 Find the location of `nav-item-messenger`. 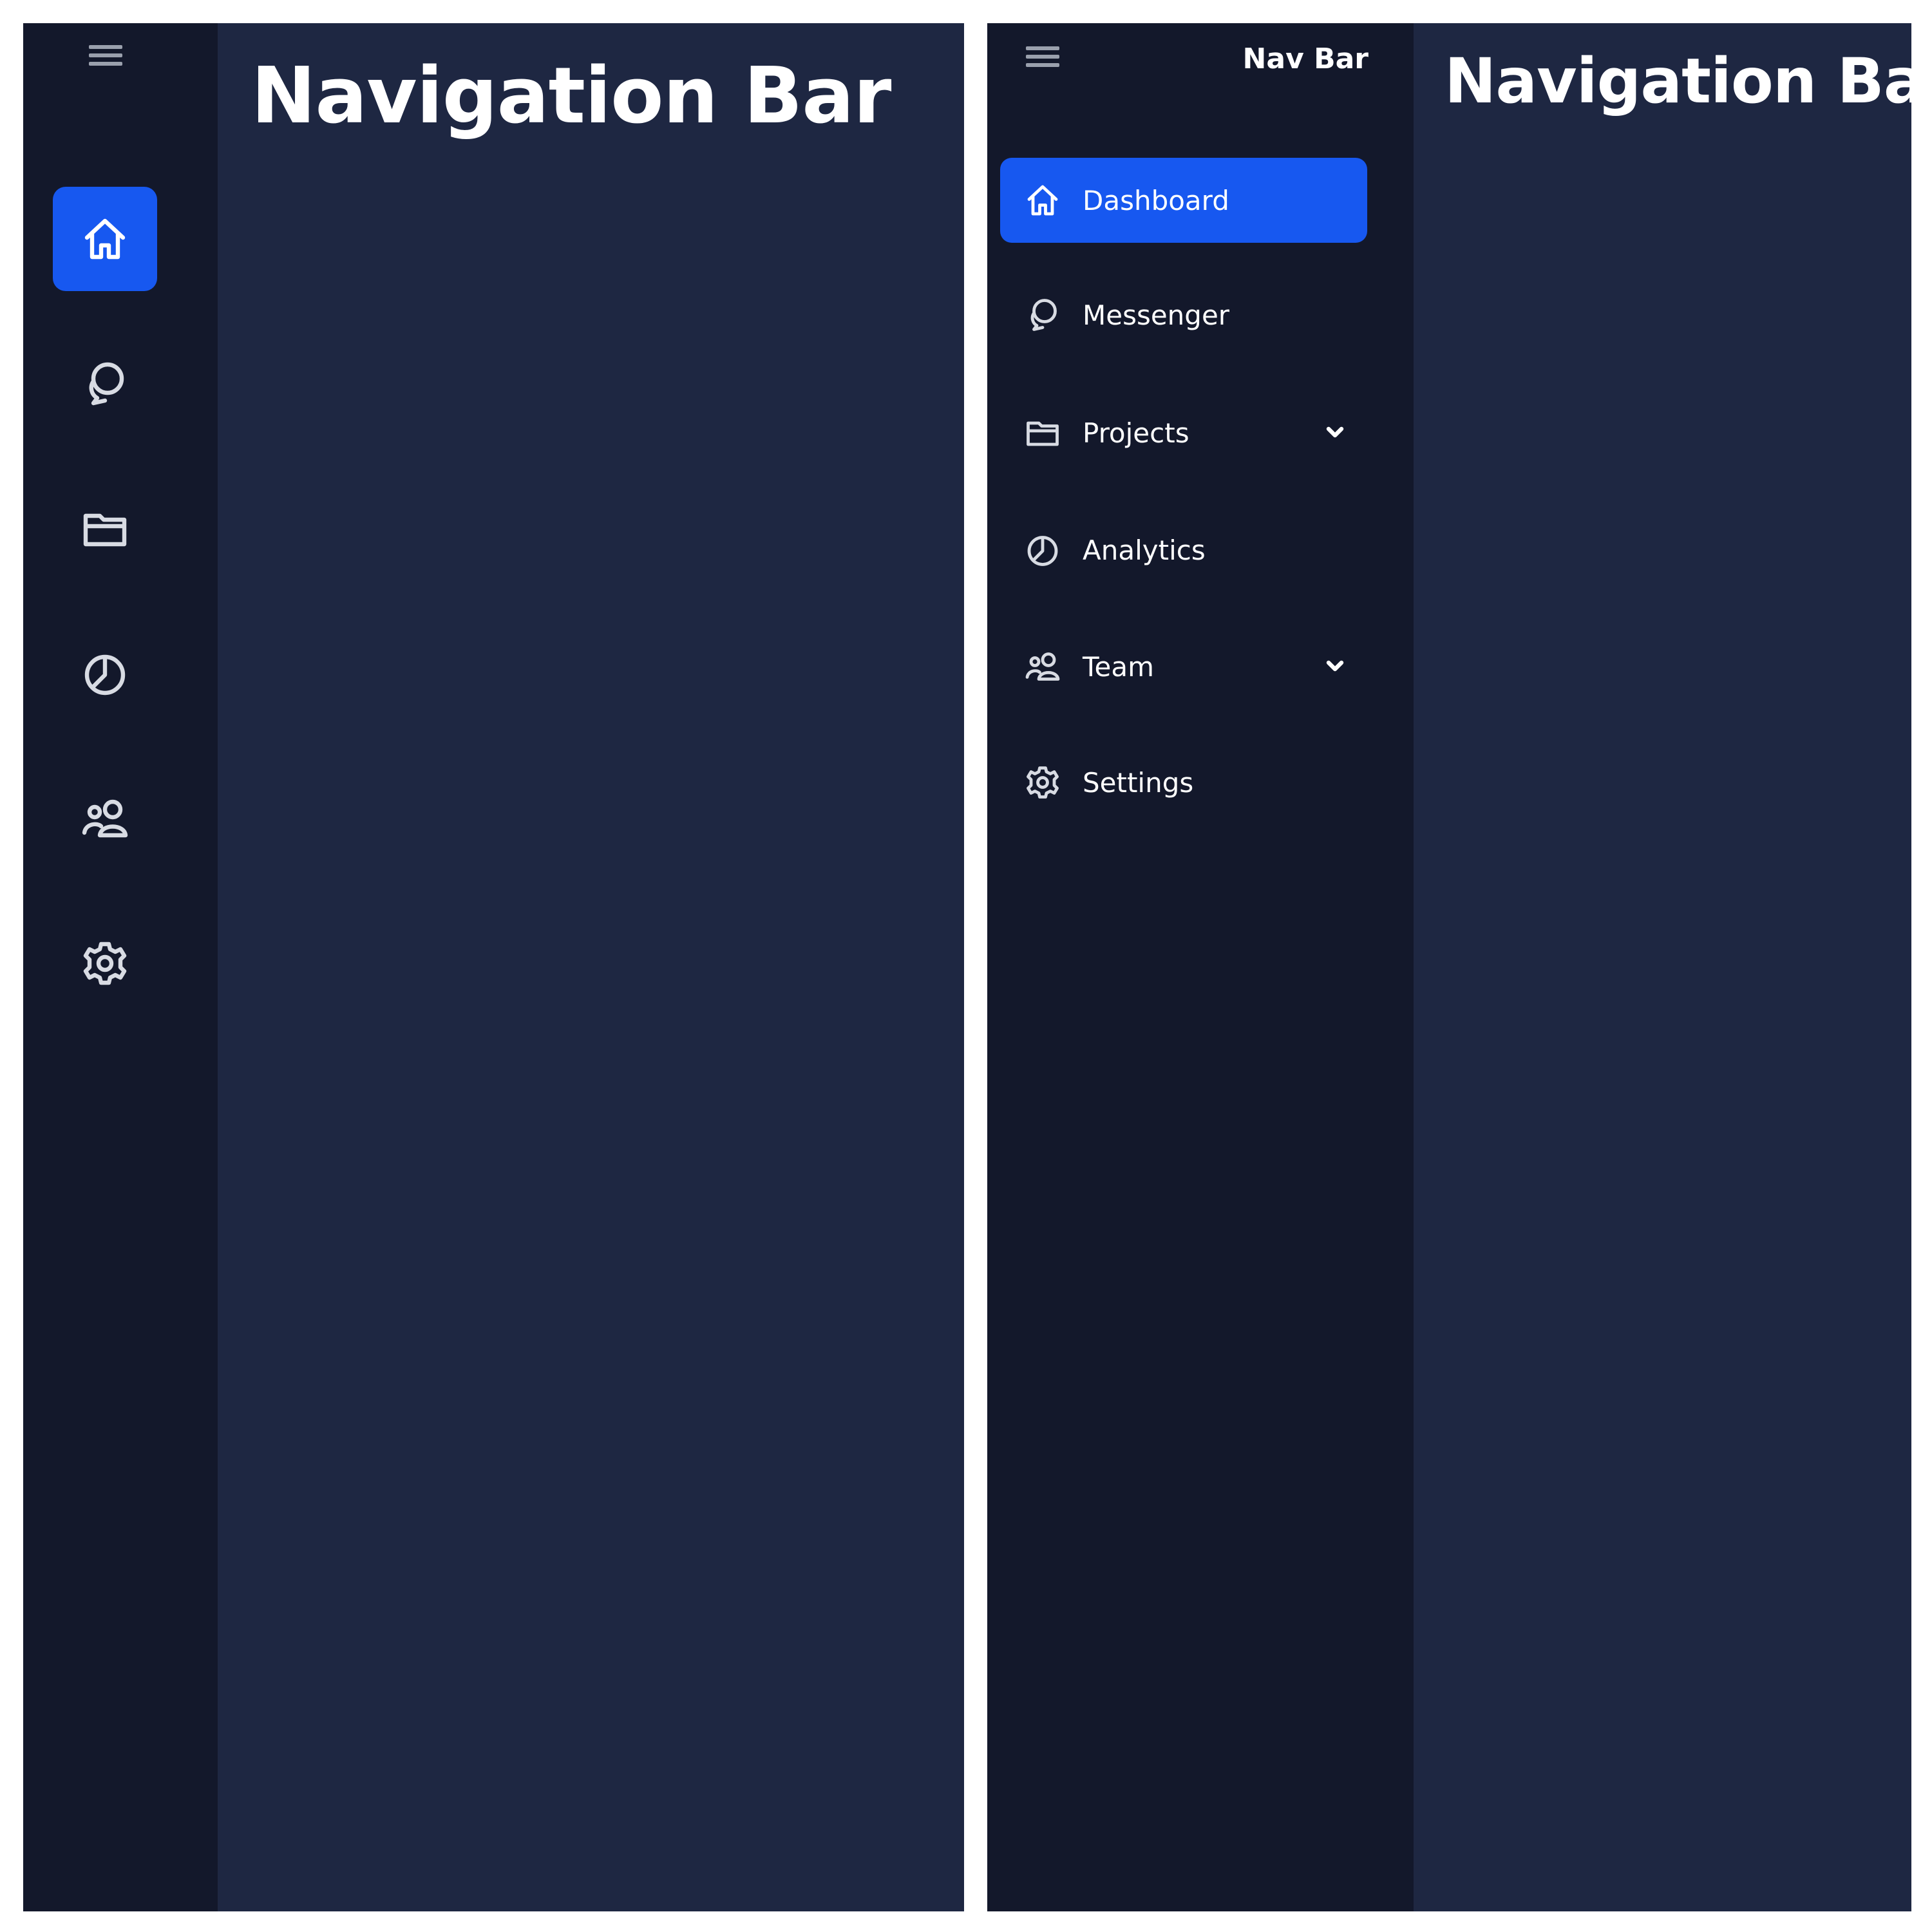

nav-item-messenger is located at coordinates (105, 384).